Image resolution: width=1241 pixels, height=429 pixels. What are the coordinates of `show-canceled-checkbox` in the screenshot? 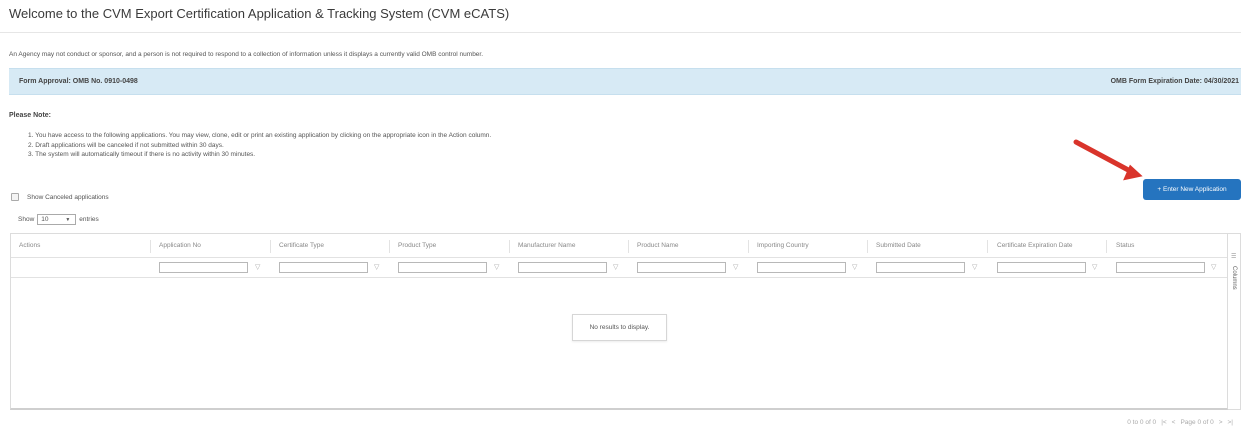 It's located at (15, 197).